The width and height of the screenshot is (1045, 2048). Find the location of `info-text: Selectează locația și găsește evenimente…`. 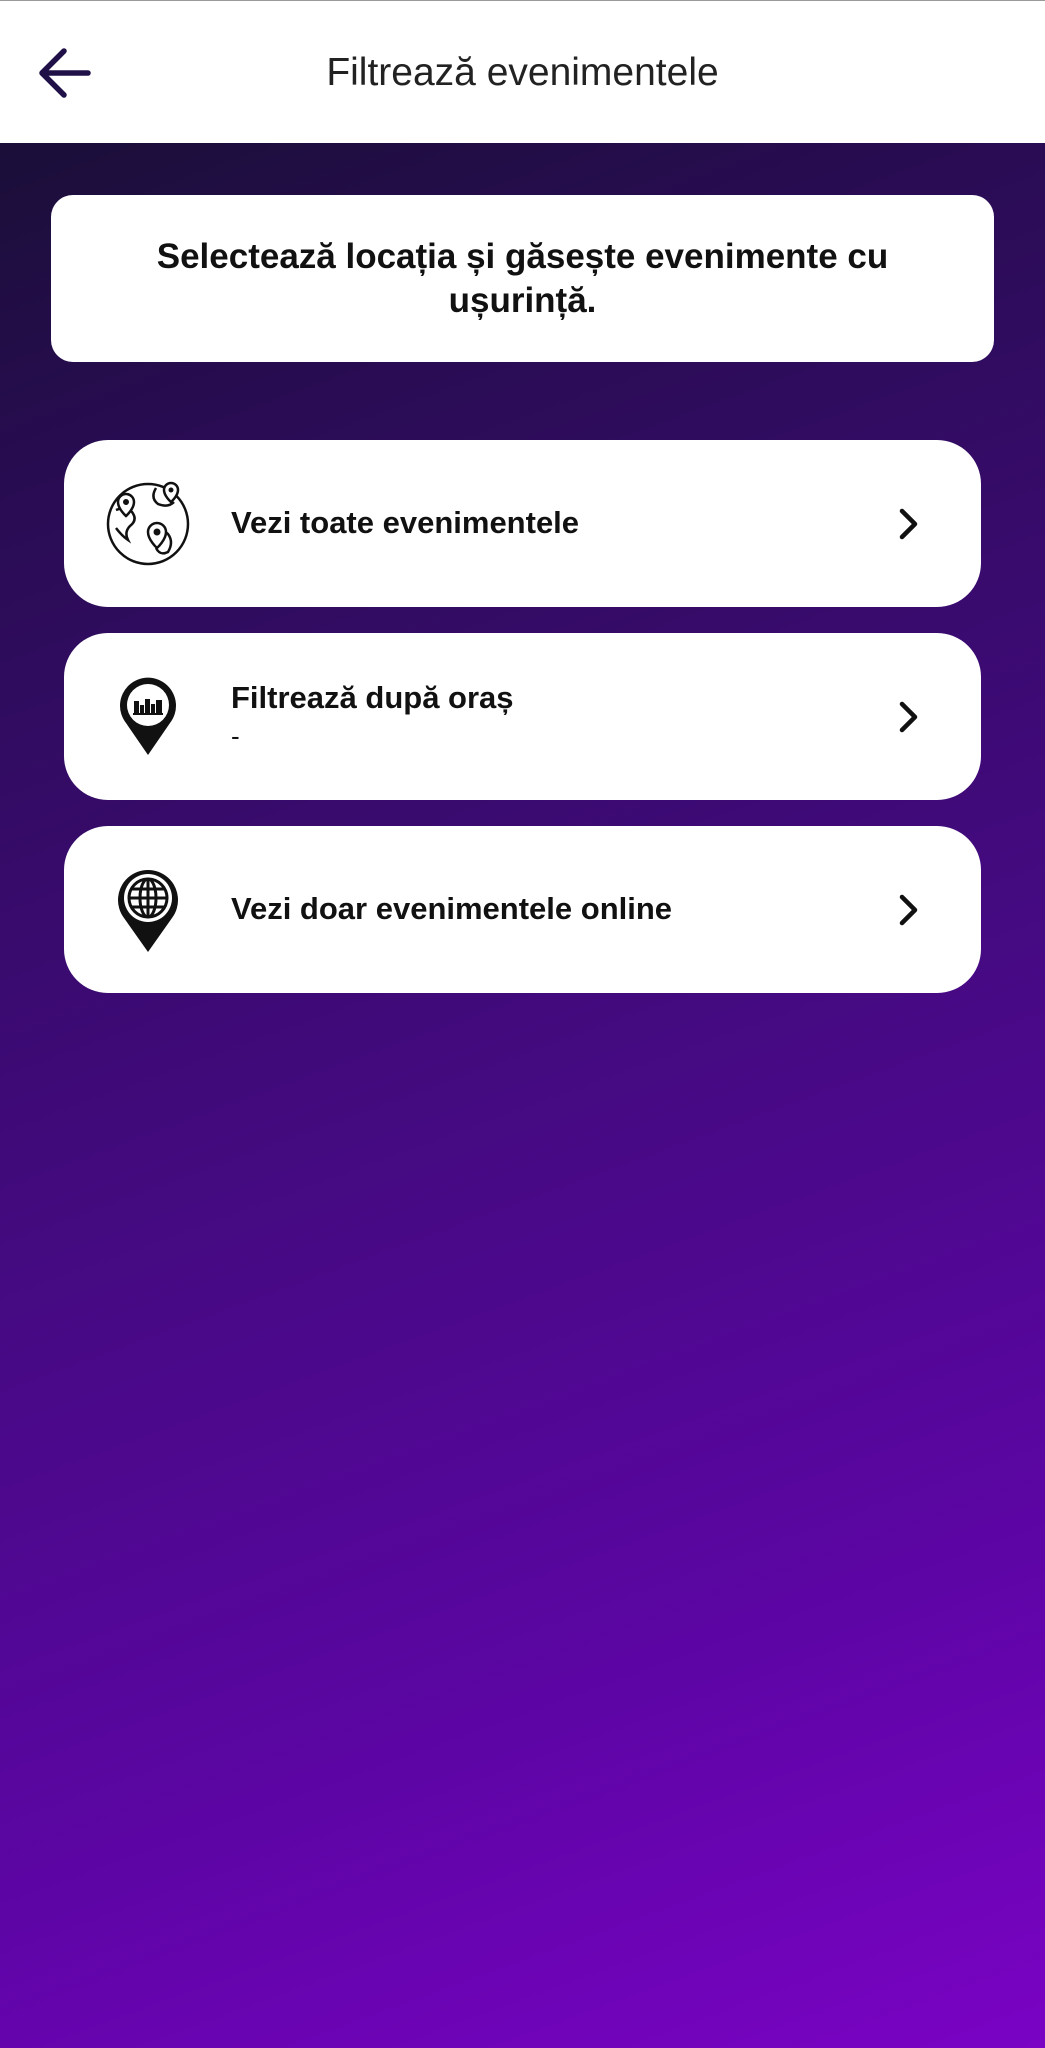

info-text: Selectează locația și găsește evenimente… is located at coordinates (522, 278).